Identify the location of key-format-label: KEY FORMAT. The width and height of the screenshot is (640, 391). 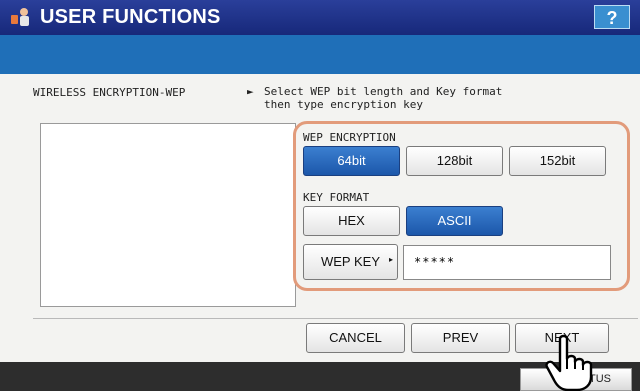
(336, 197).